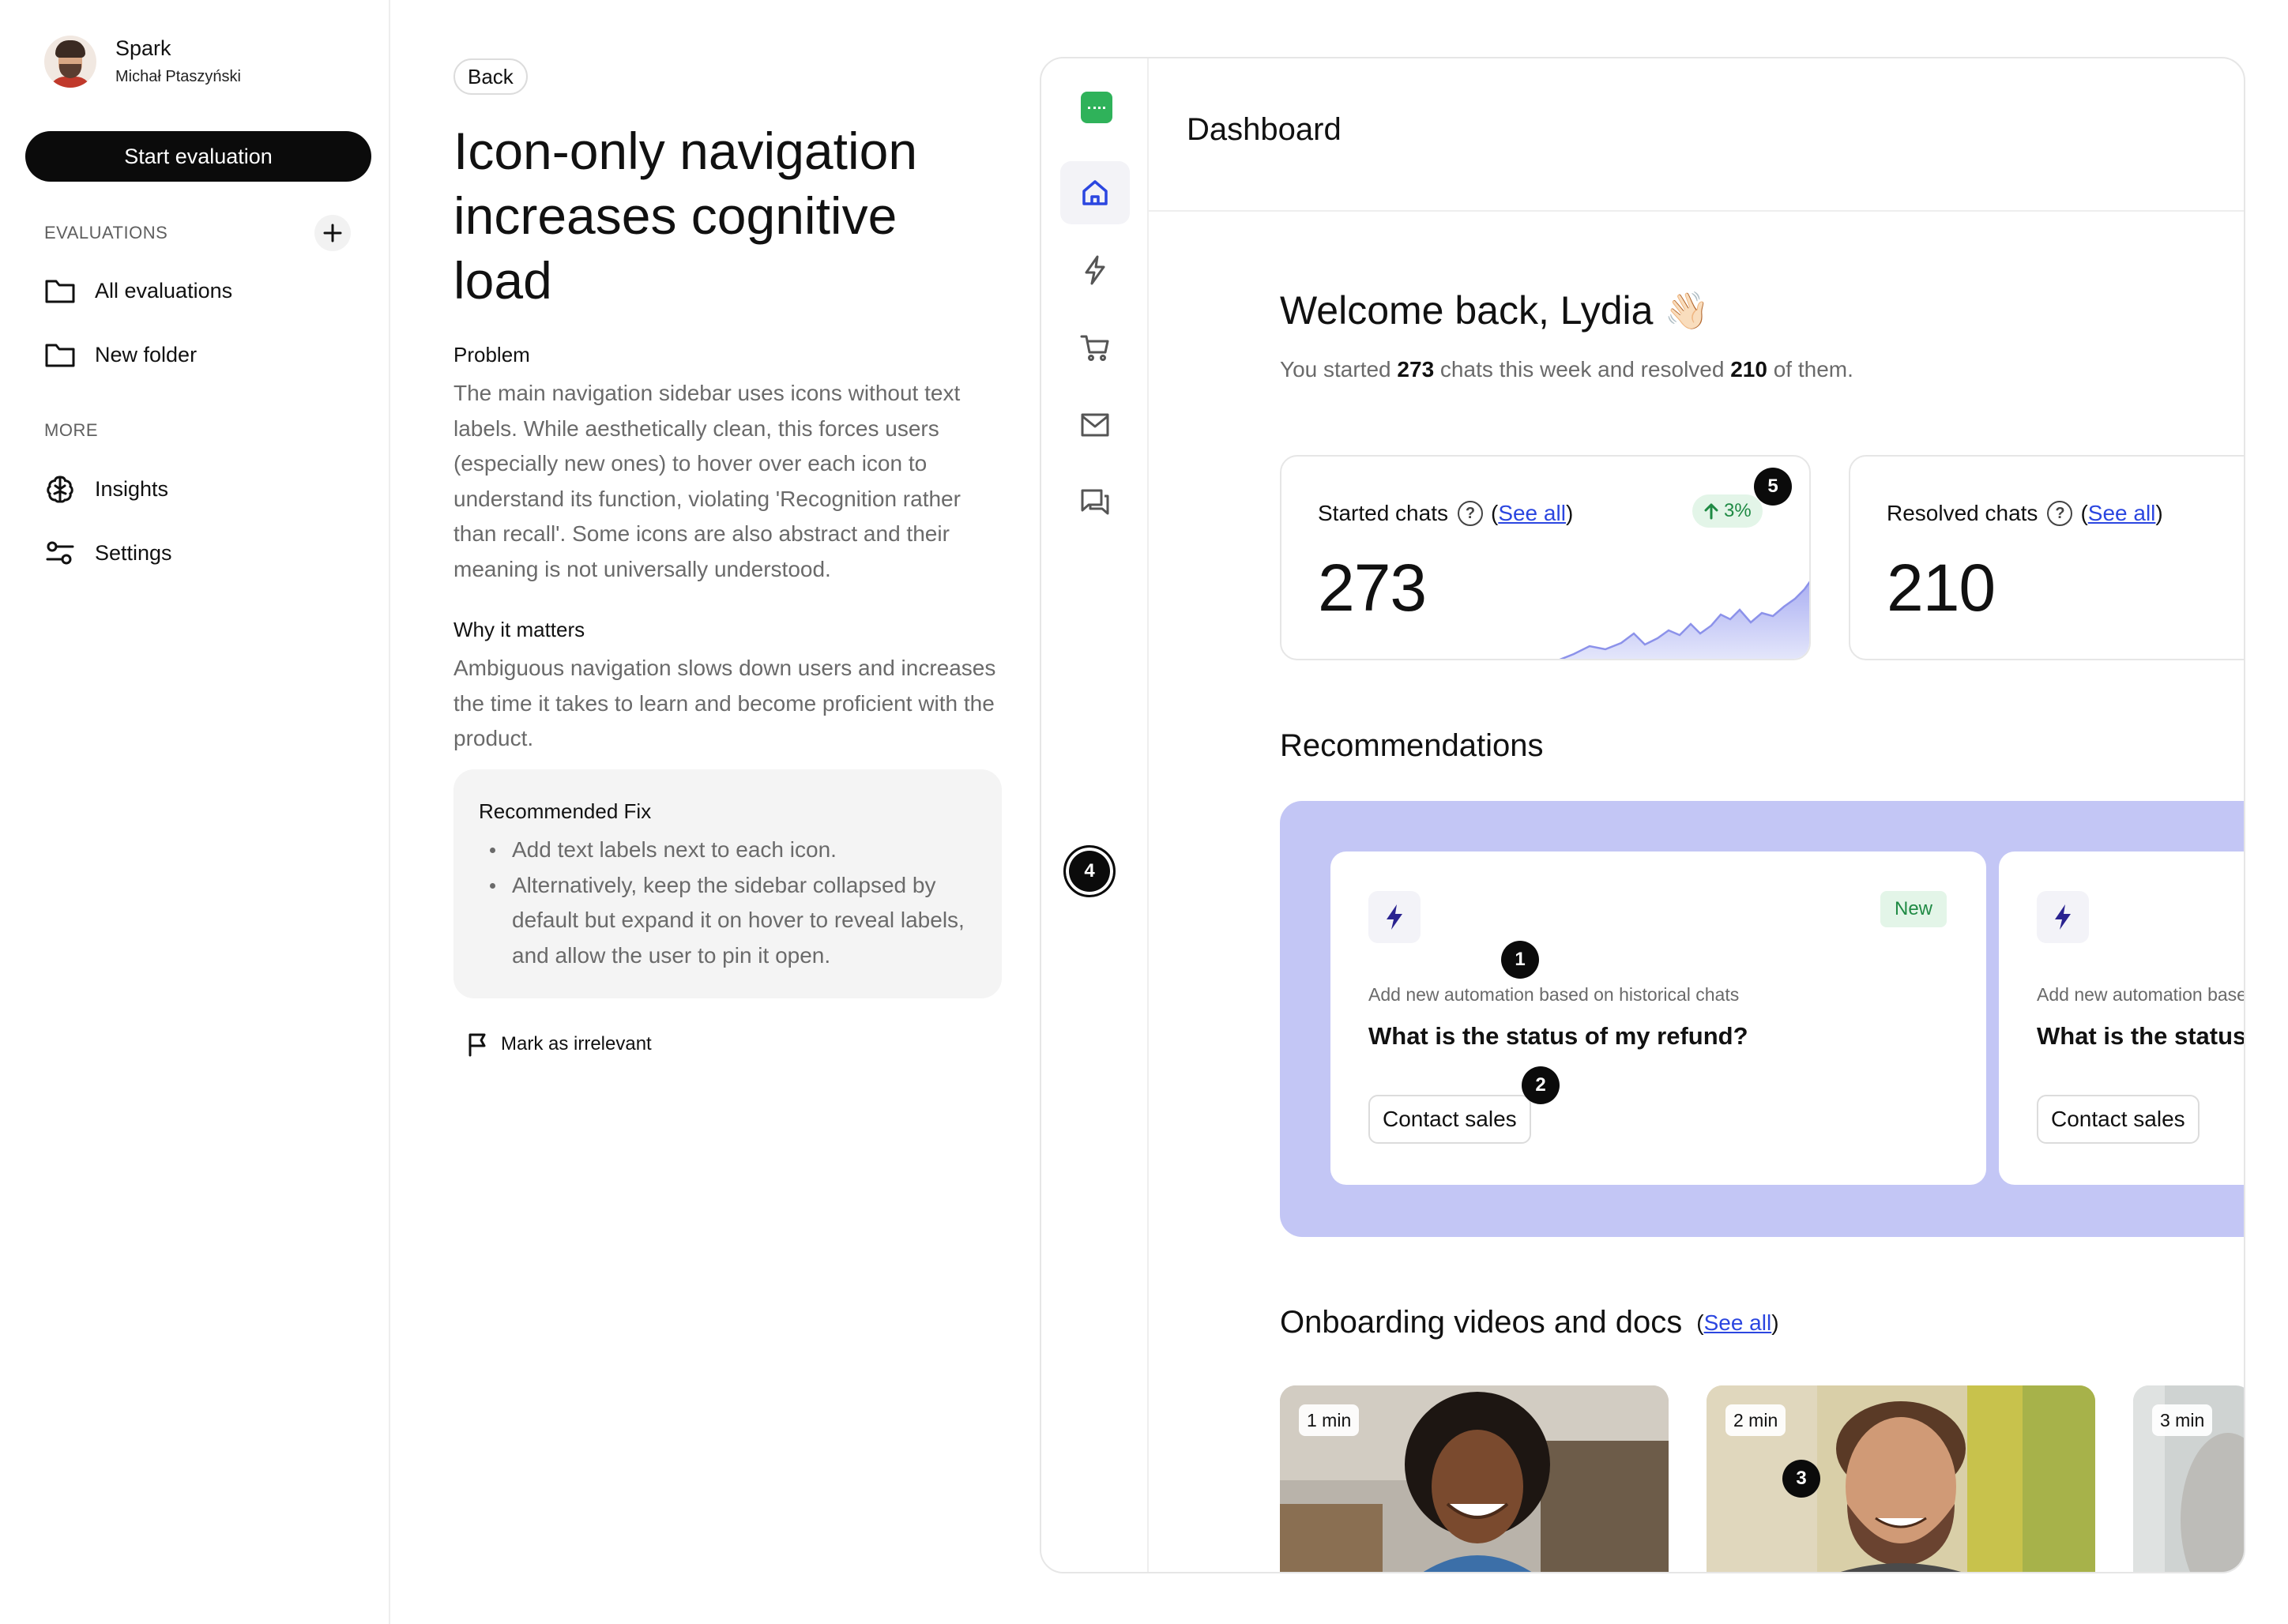 The image size is (2288, 1624). I want to click on list-item: Add text labels next to each icon., so click(731, 850).